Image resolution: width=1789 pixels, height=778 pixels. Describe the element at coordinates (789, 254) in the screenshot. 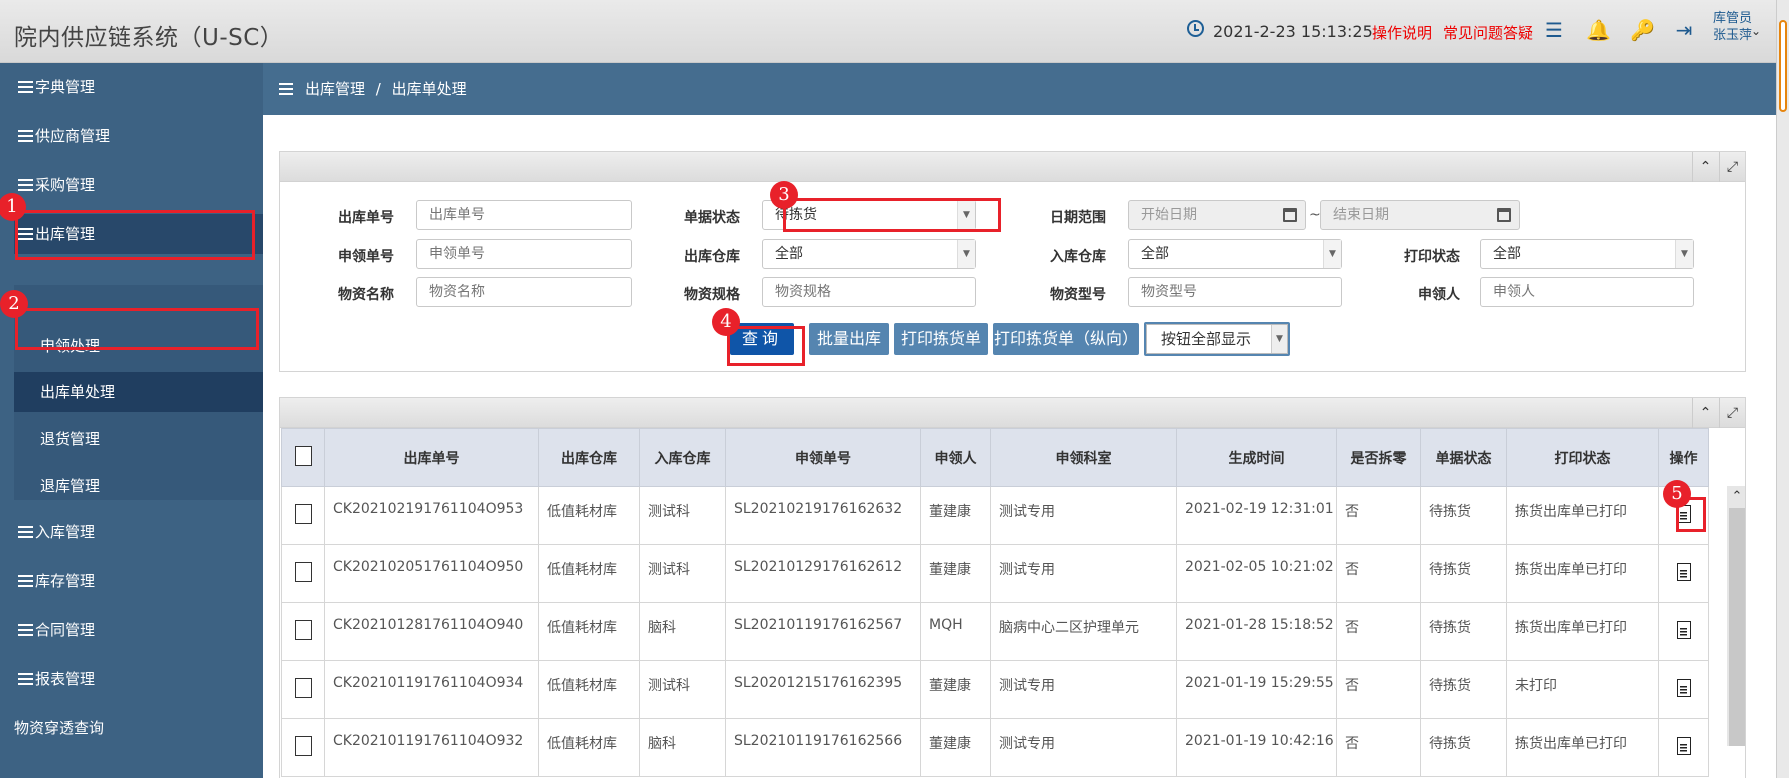

I see `out-warehouse-value: 全部` at that location.